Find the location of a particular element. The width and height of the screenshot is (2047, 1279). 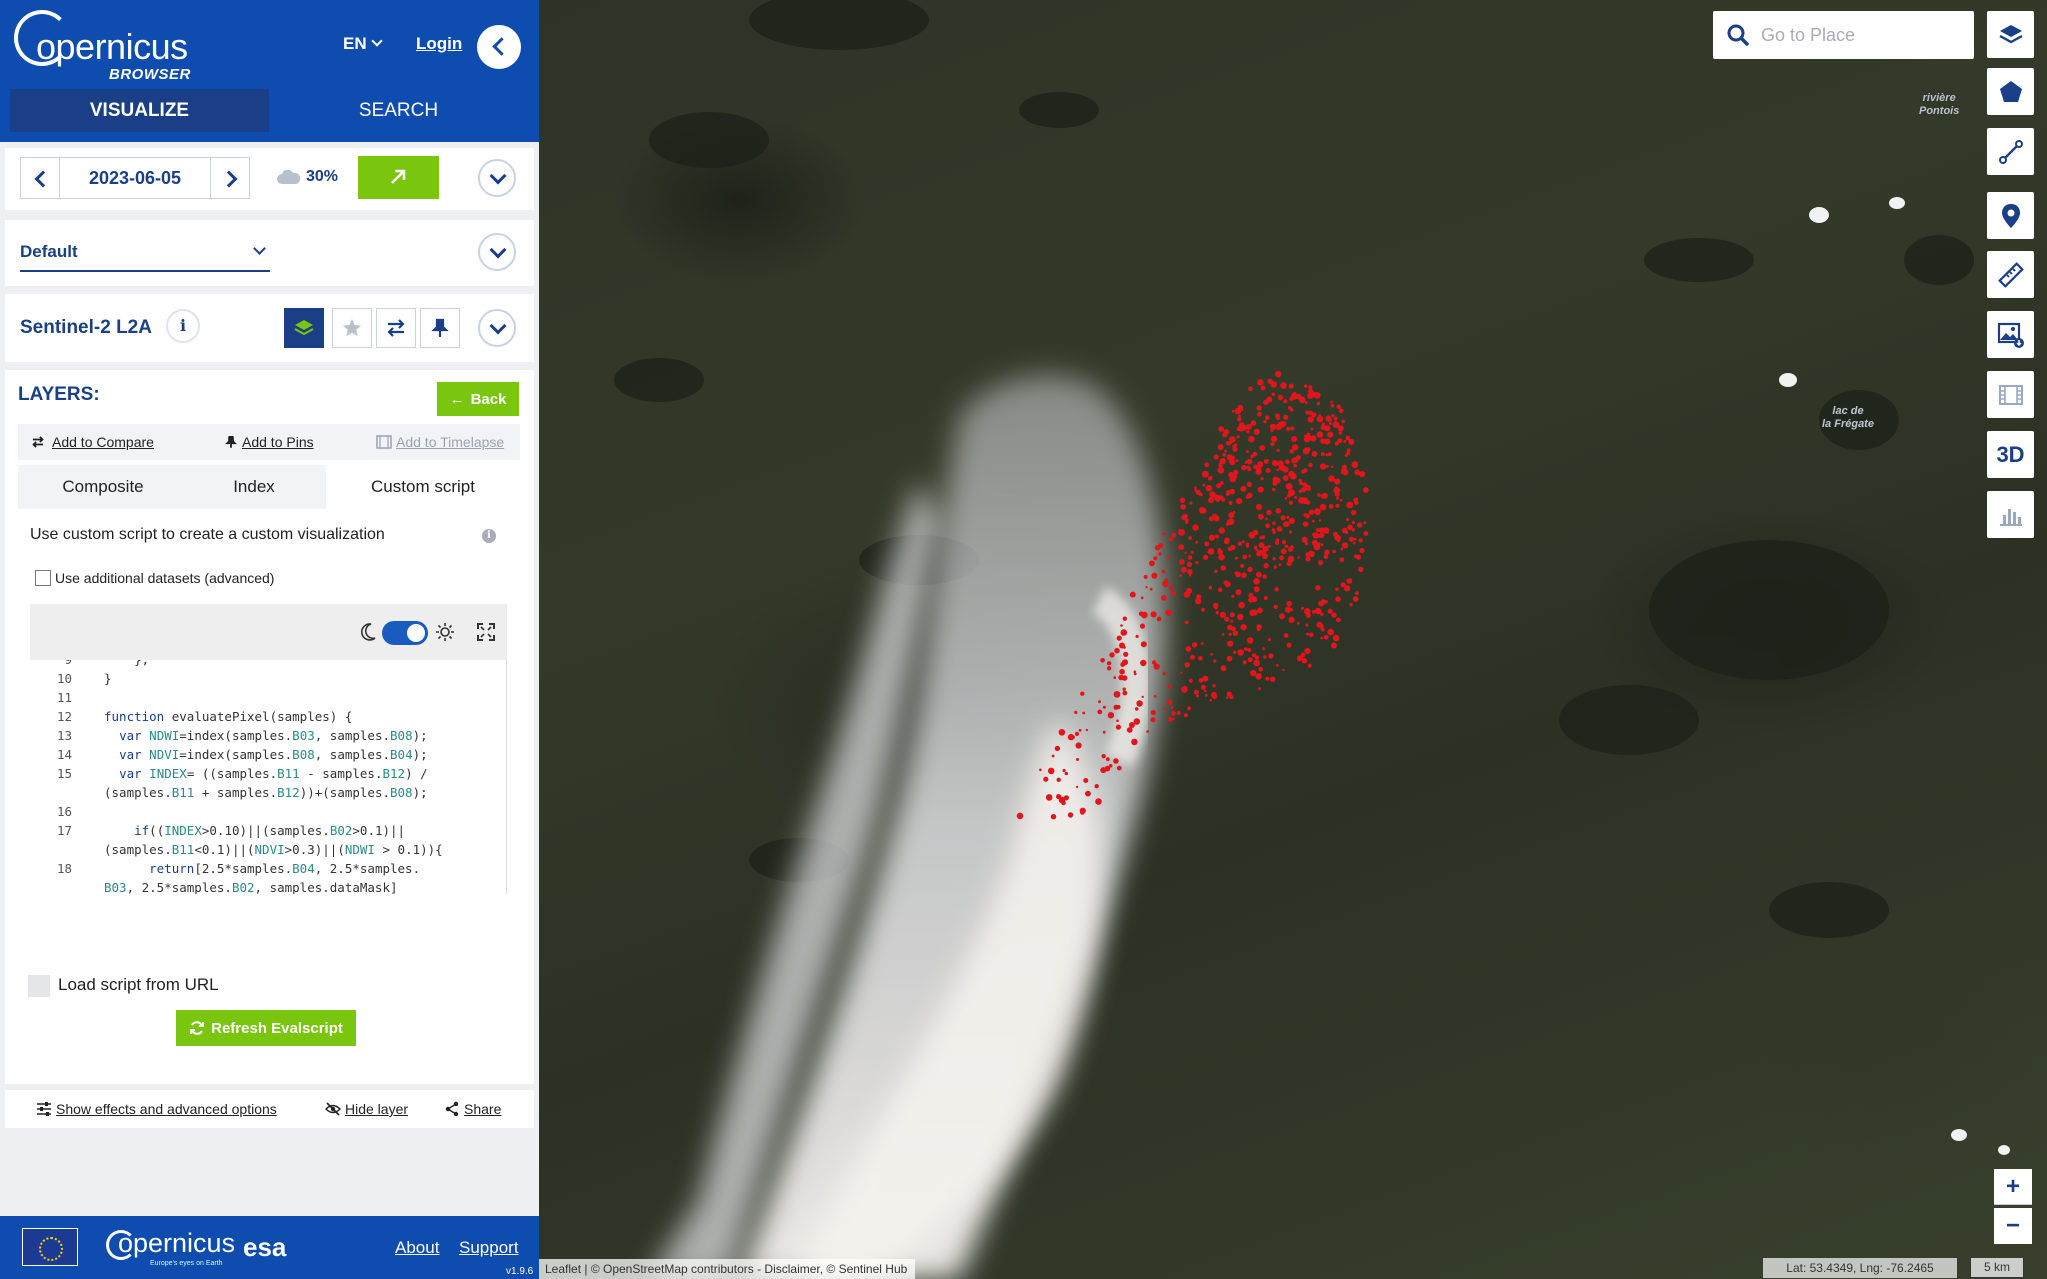

code-line: B03, 2.5*samples.B02, samples.dataMask] is located at coordinates (265, 887).